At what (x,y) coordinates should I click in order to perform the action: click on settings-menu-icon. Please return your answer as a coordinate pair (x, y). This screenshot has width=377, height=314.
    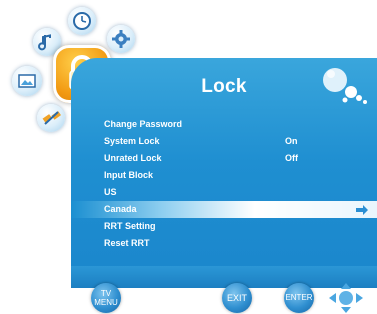
    Looking at the image, I should click on (121, 39).